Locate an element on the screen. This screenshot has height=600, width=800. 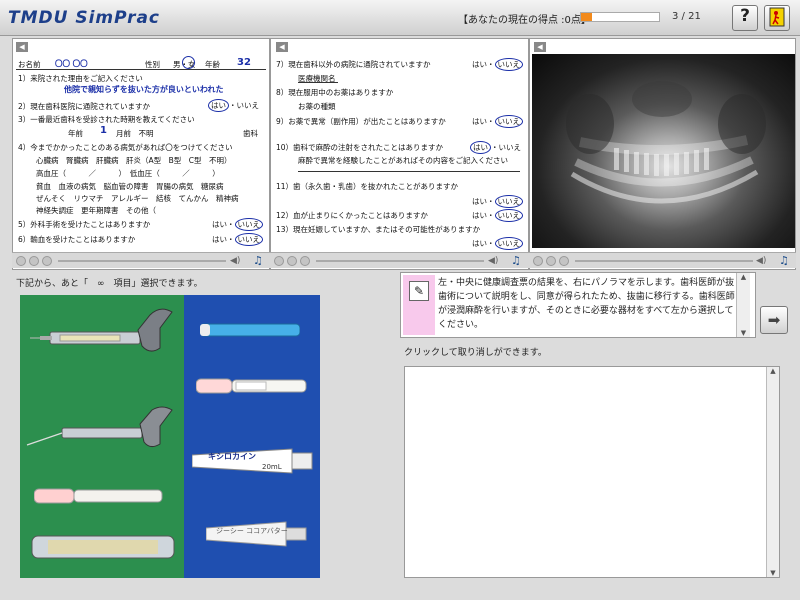
exit-door-icon is located at coordinates (777, 18).